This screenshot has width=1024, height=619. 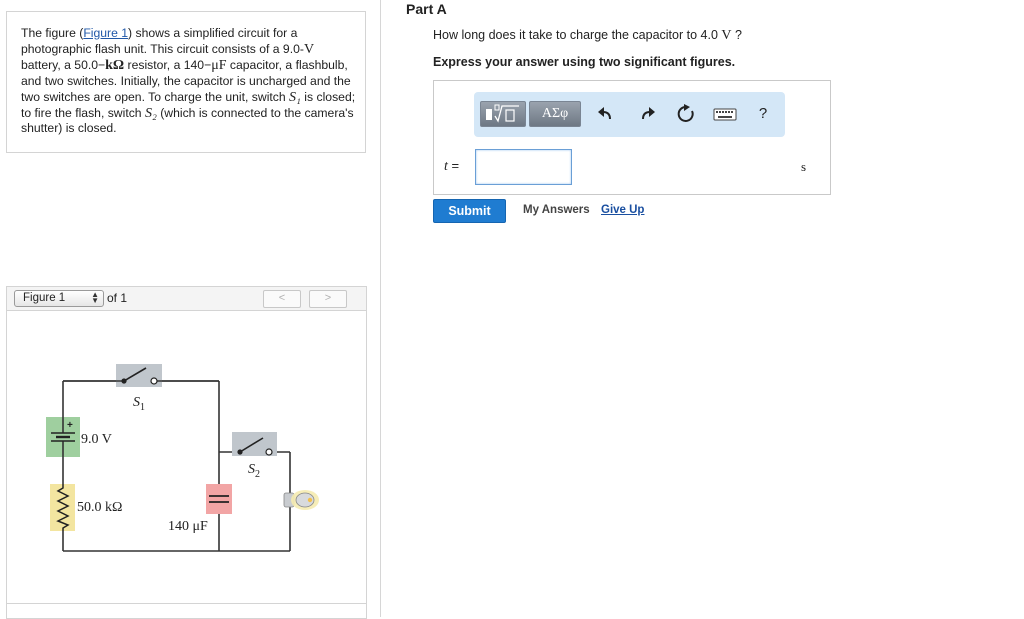 I want to click on switch-s1, so click(x=141, y=375).